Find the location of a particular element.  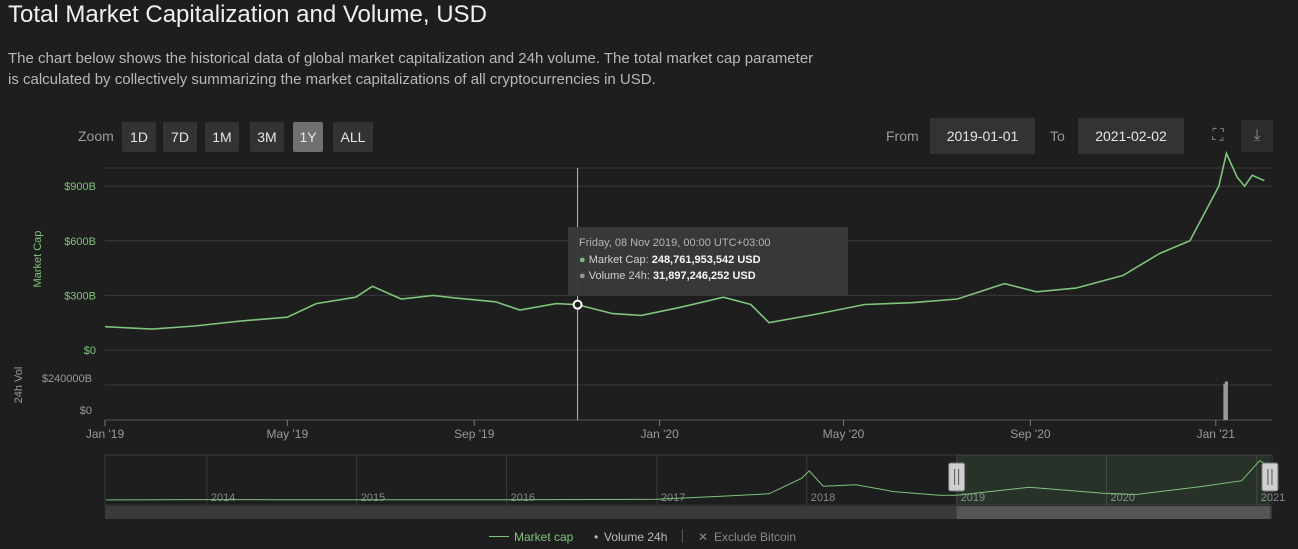

legend-divider is located at coordinates (682, 536).